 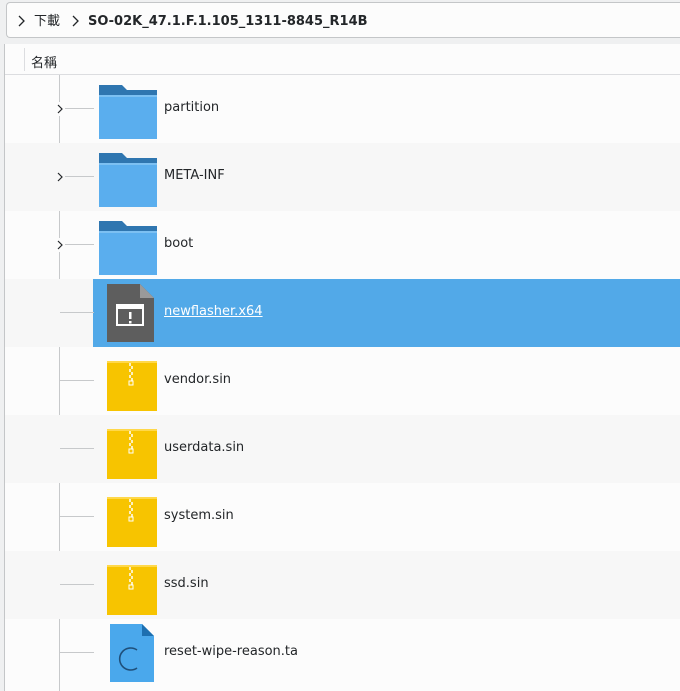 What do you see at coordinates (197, 380) in the screenshot?
I see `file-name: vendor.sin` at bounding box center [197, 380].